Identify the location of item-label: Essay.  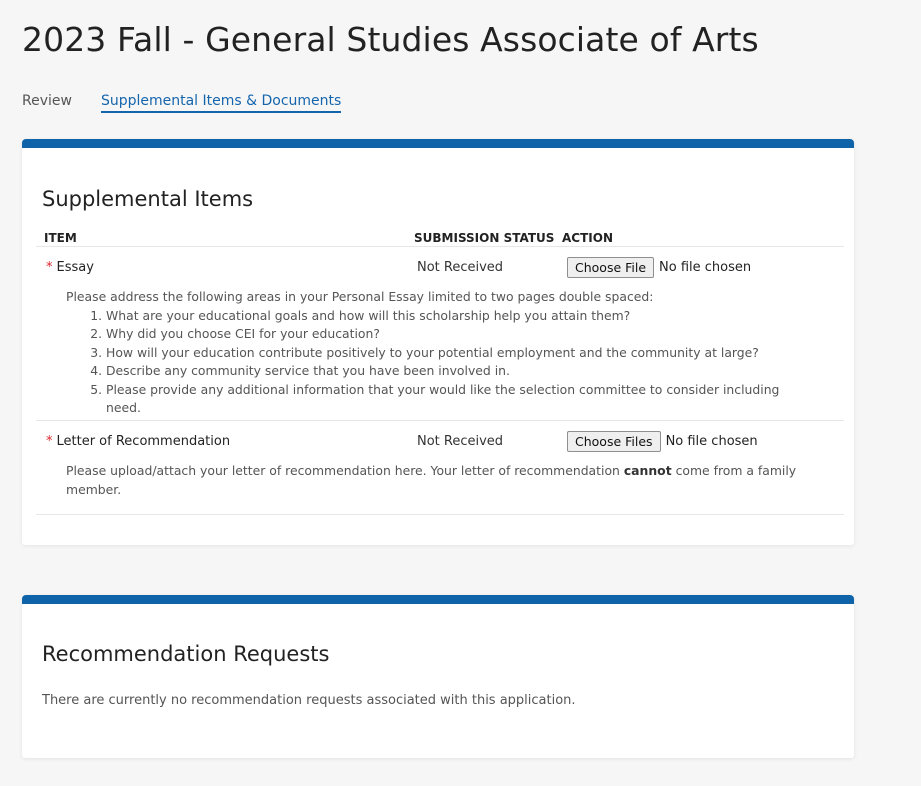
(75, 267).